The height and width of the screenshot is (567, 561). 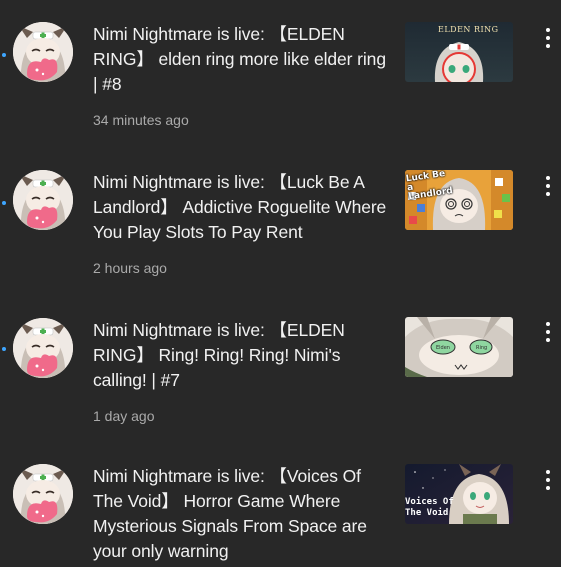 What do you see at coordinates (468, 29) in the screenshot?
I see `thumbnail-caption: ELDEN RING` at bounding box center [468, 29].